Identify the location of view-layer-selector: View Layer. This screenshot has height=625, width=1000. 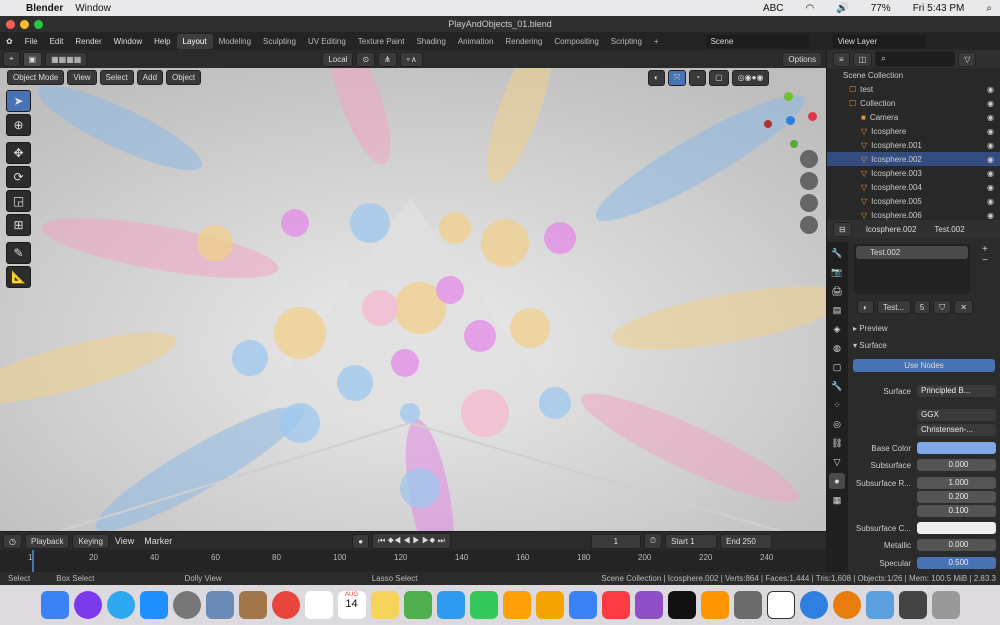
(879, 41).